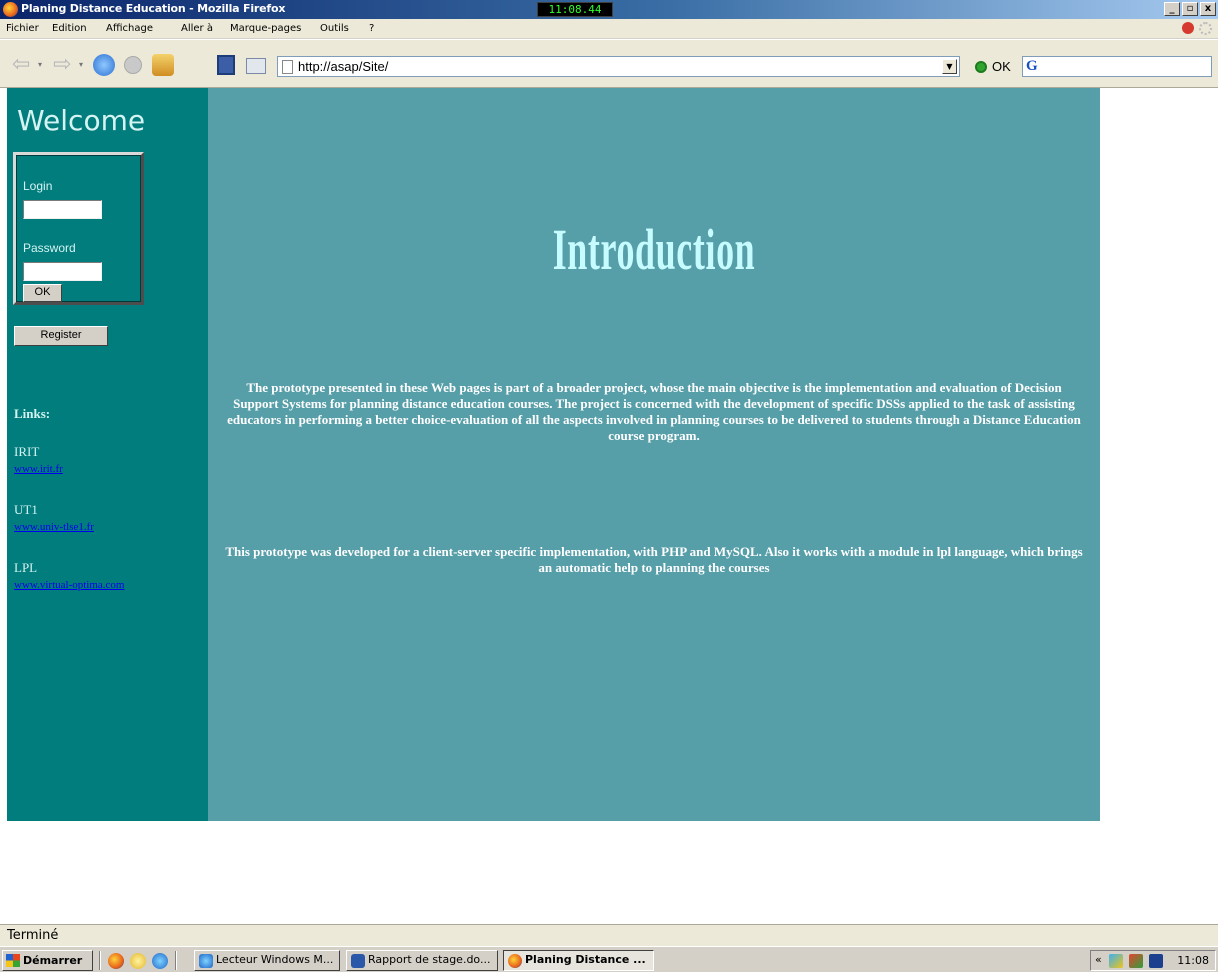  I want to click on link-ut1: www.univ-tlse1.fr, so click(54, 527).